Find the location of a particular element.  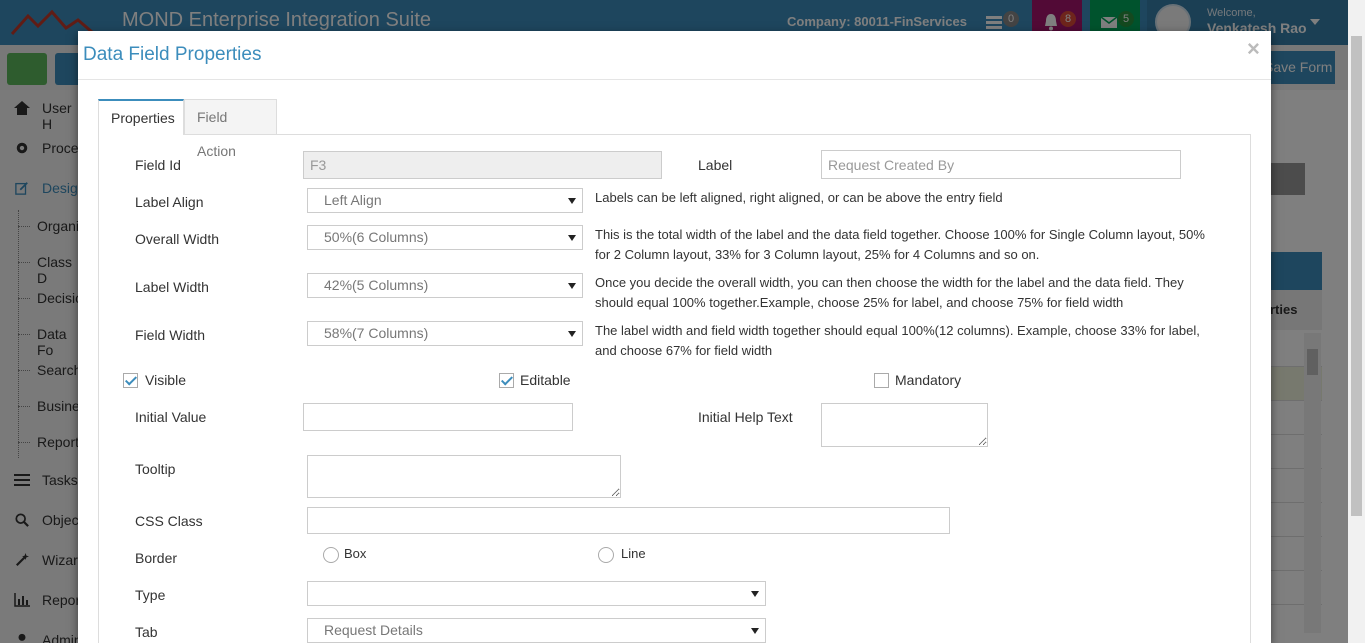

label-field-label: Label is located at coordinates (715, 165).